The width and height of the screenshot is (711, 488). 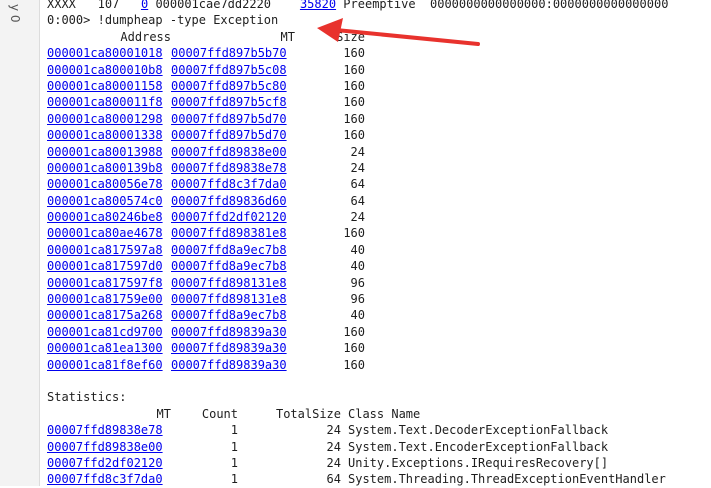 I want to click on mt-link: 00007ffd2df02120, so click(x=233, y=217).